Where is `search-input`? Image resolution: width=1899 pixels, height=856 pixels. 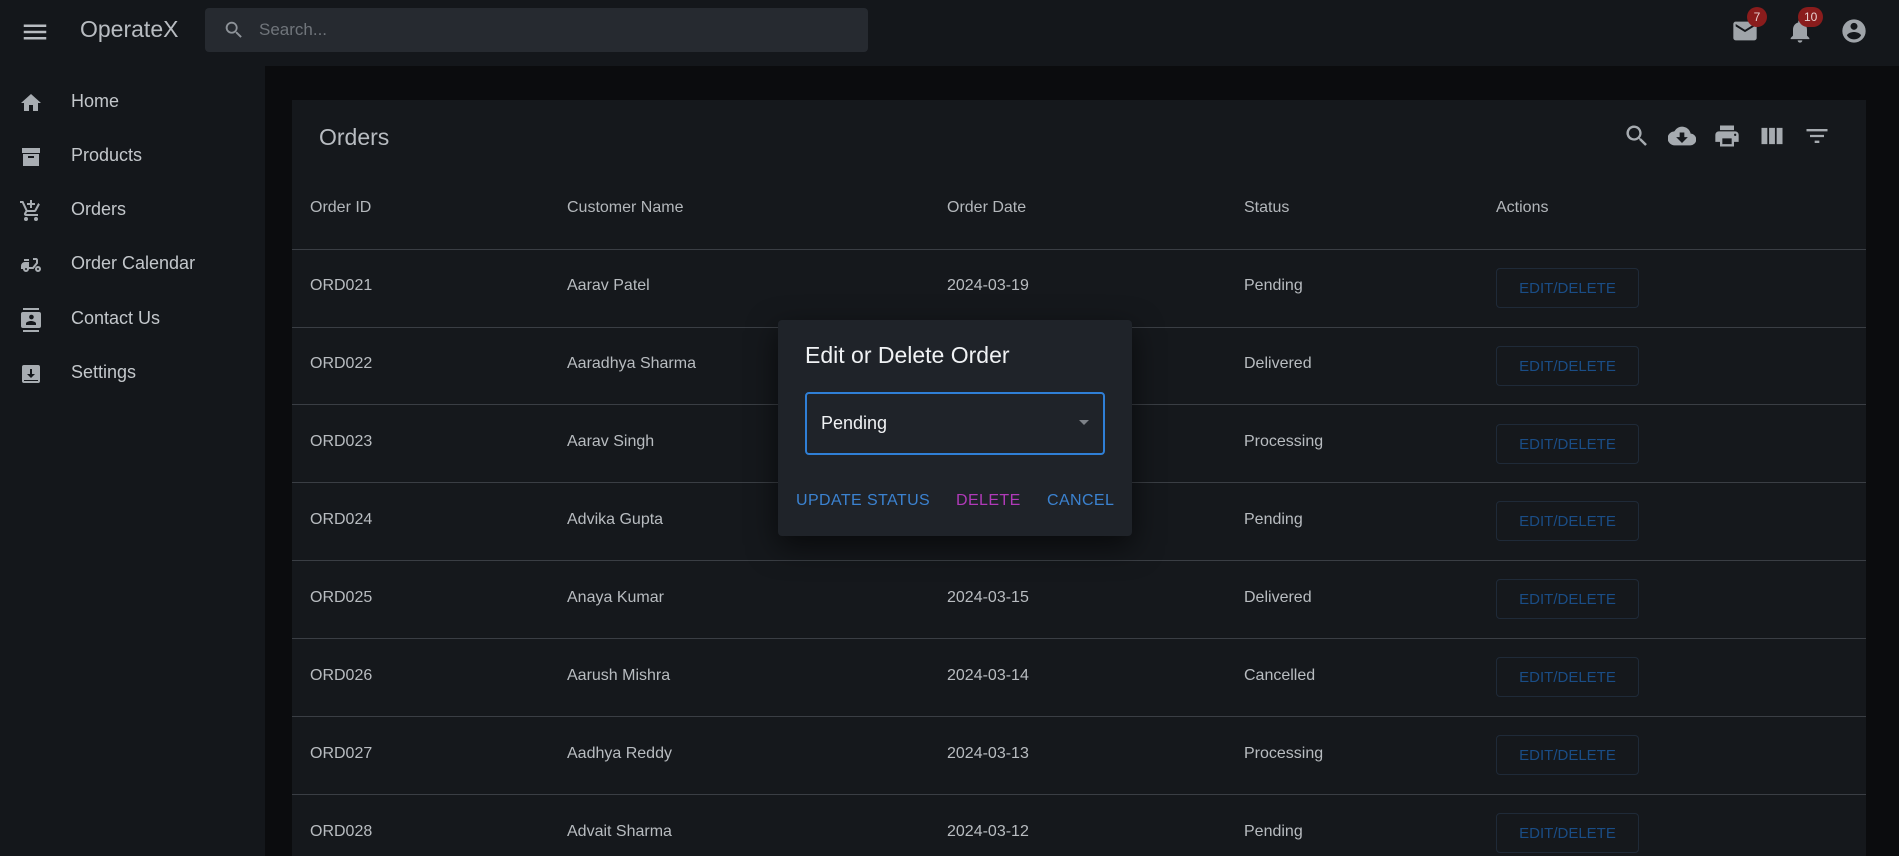
search-input is located at coordinates (559, 30).